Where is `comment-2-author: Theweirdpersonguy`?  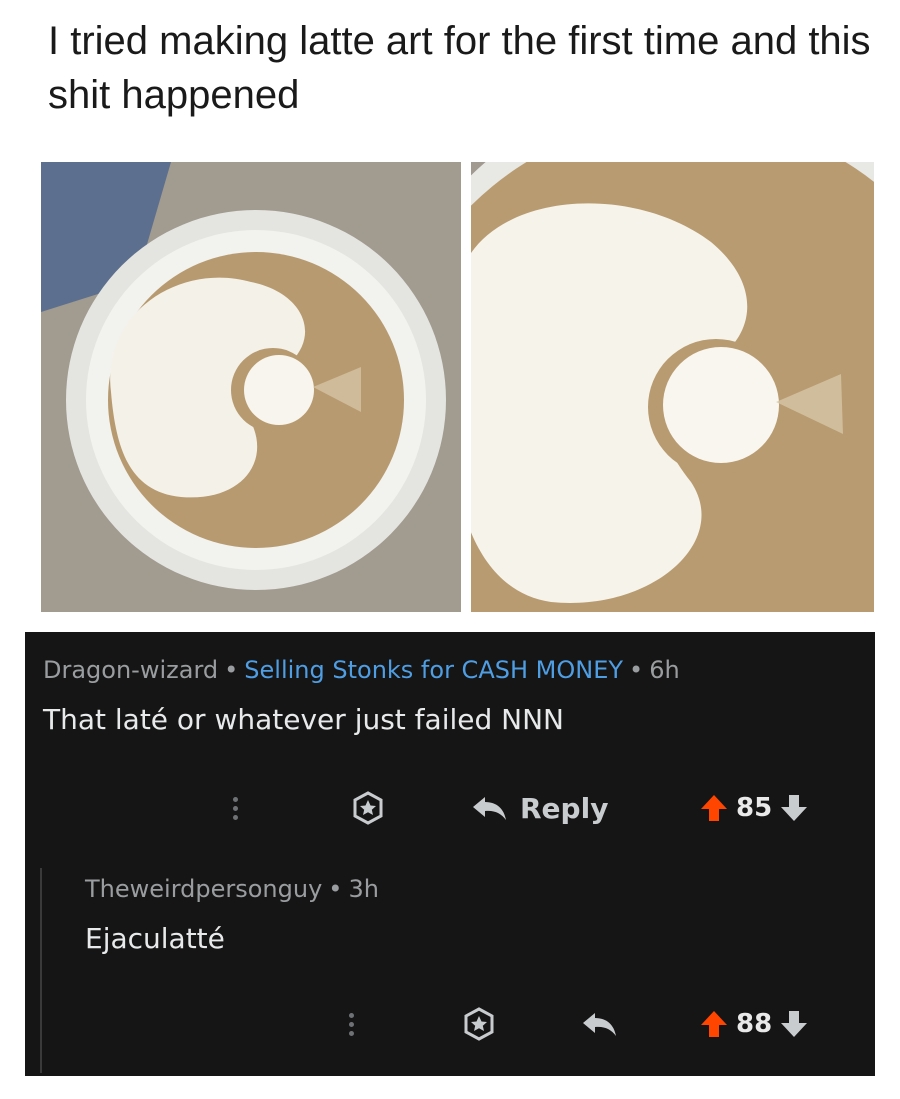 comment-2-author: Theweirdpersonguy is located at coordinates (203, 889).